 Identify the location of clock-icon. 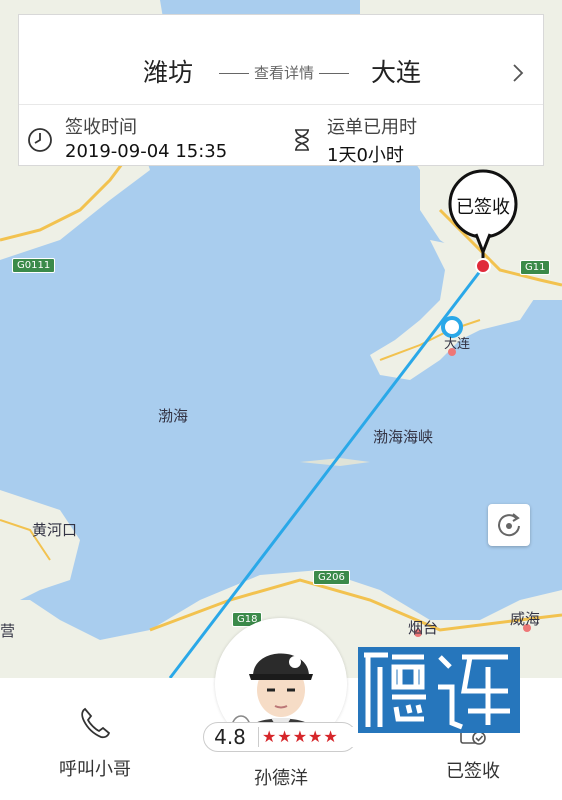
(40, 140).